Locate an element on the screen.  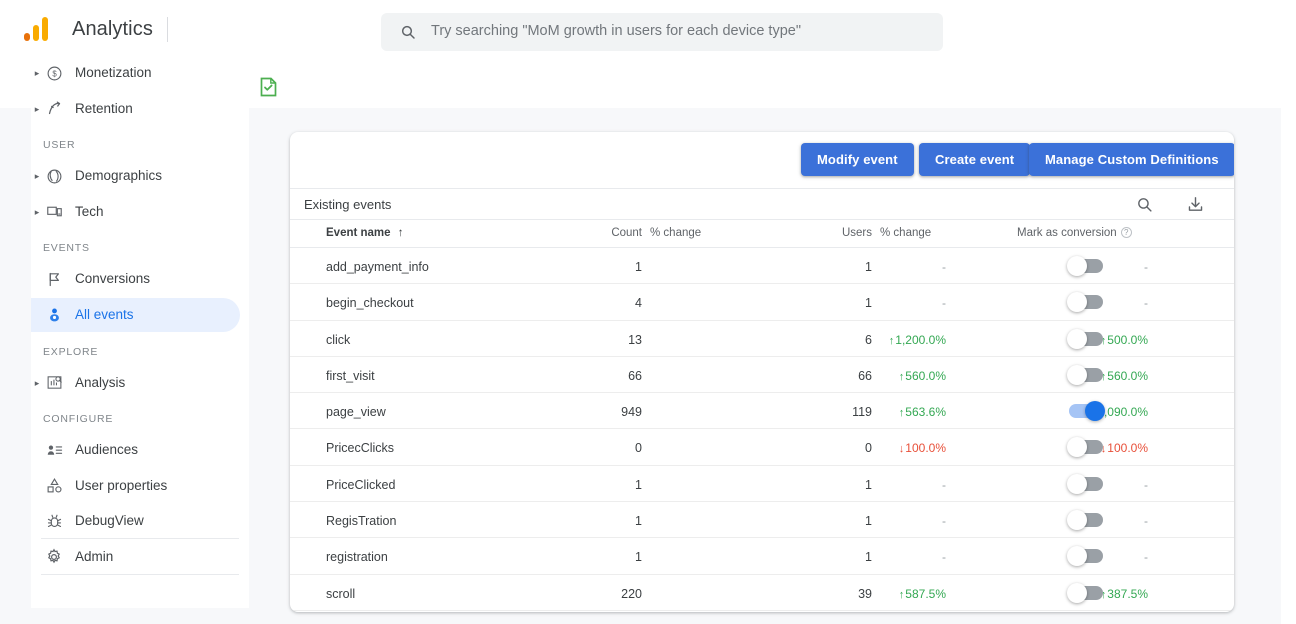
sidebar-section-configure: CONFIGURE is located at coordinates (78, 419).